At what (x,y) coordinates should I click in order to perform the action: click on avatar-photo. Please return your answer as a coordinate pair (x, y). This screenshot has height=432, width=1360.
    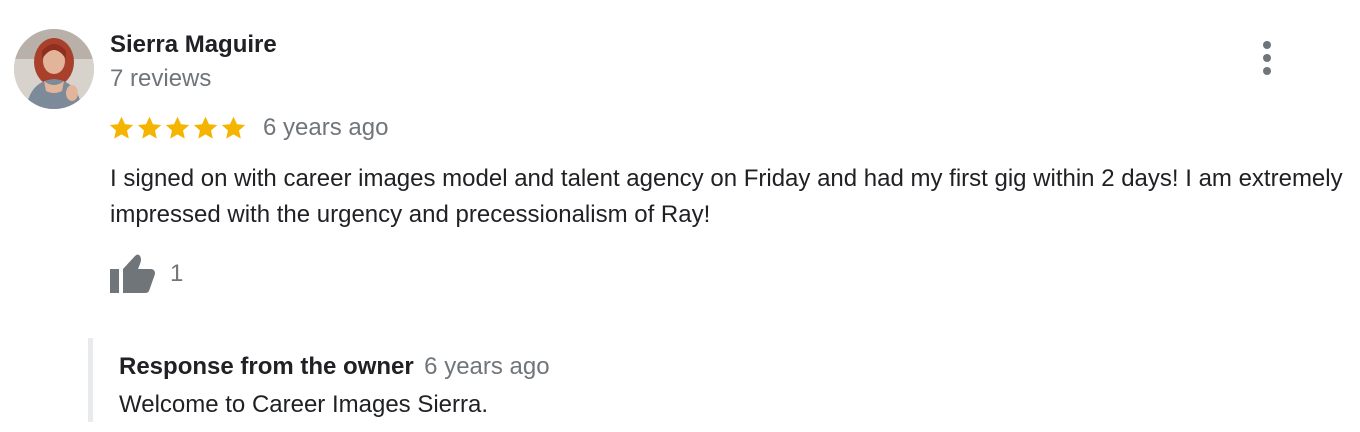
    Looking at the image, I should click on (54, 69).